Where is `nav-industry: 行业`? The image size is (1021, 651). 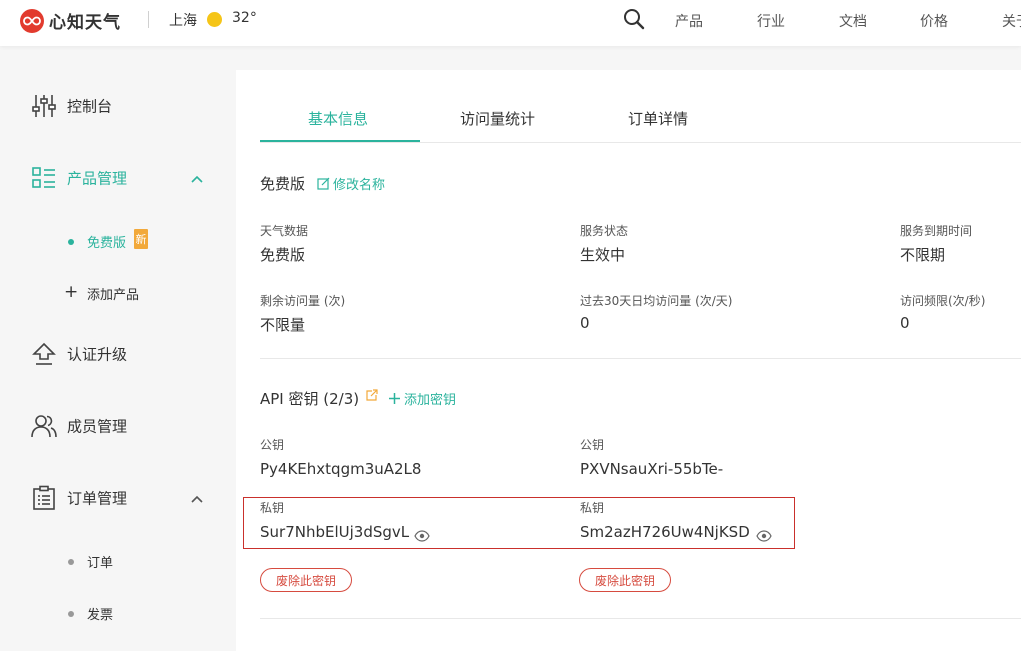
nav-industry: 行业 is located at coordinates (771, 21).